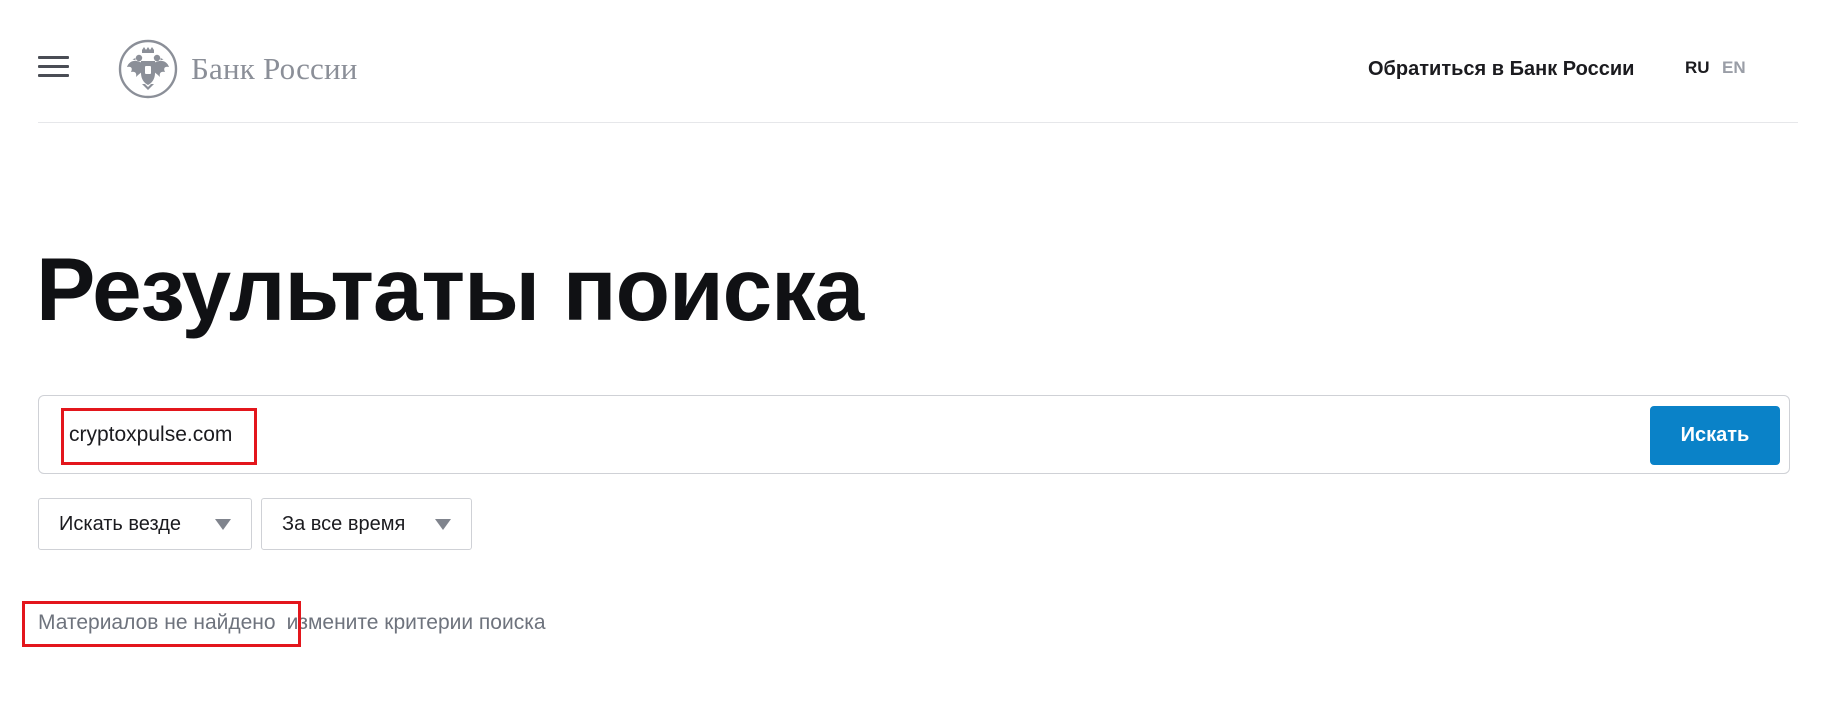  I want to click on search-scope-select: Искать везде, so click(145, 524).